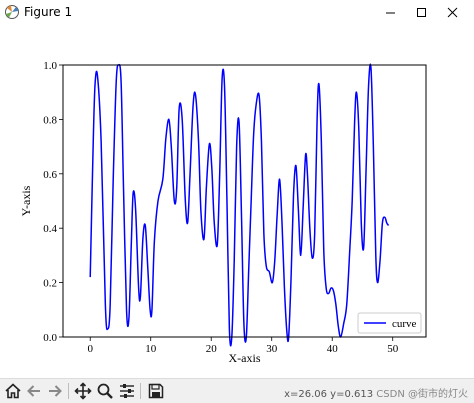  What do you see at coordinates (422, 394) in the screenshot?
I see `watermark: CSDN @街市的灯火` at bounding box center [422, 394].